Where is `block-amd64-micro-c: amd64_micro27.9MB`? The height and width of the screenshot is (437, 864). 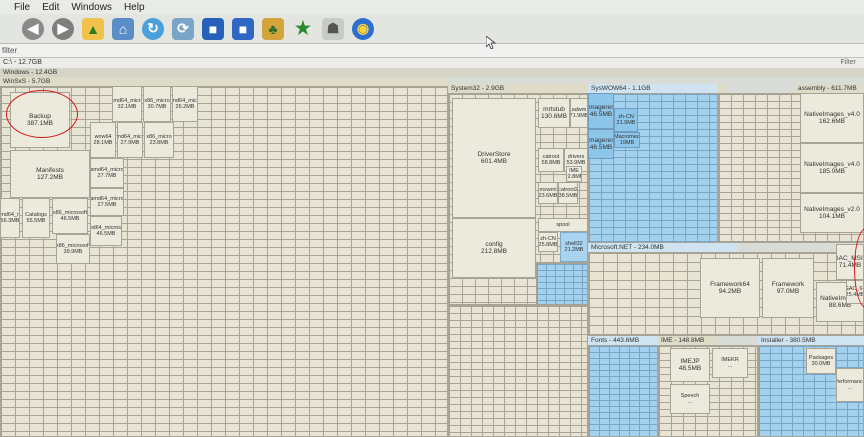
block-amd64-micro-c: amd64_micro27.9MB is located at coordinates (130, 140).